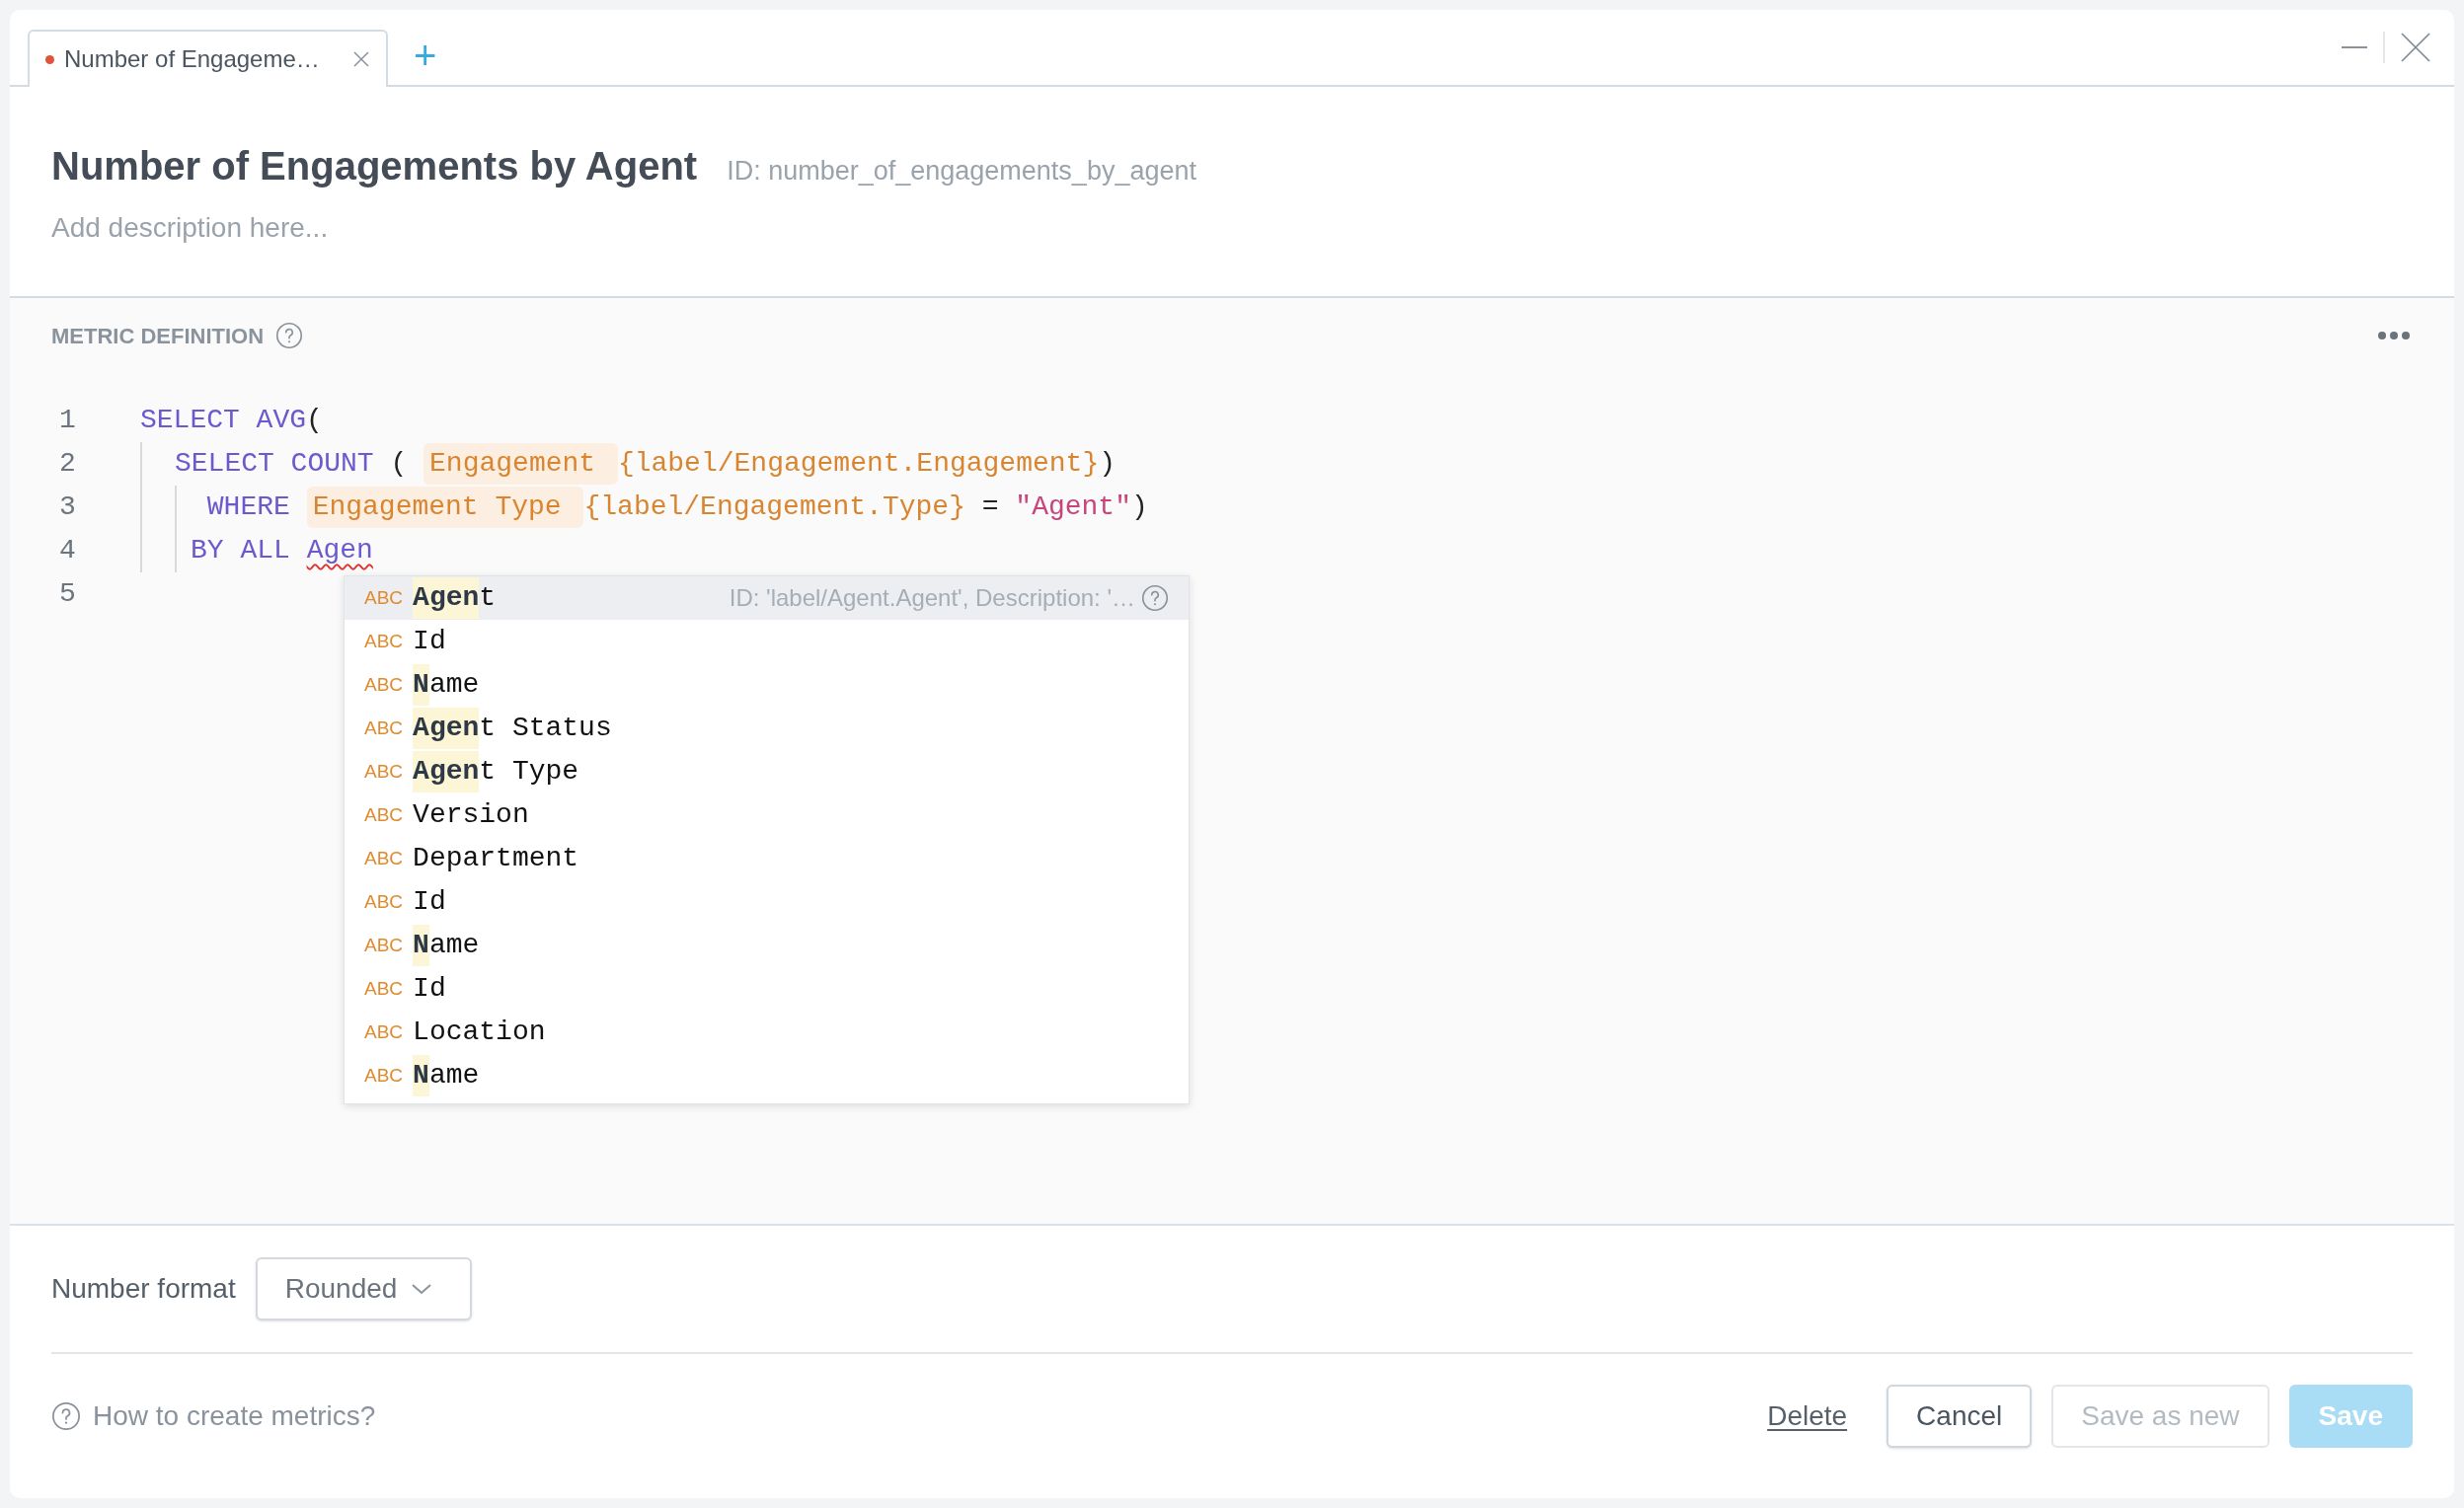 The width and height of the screenshot is (2464, 1508). What do you see at coordinates (767, 771) in the screenshot?
I see `suggestion-item: ABC Agent Type` at bounding box center [767, 771].